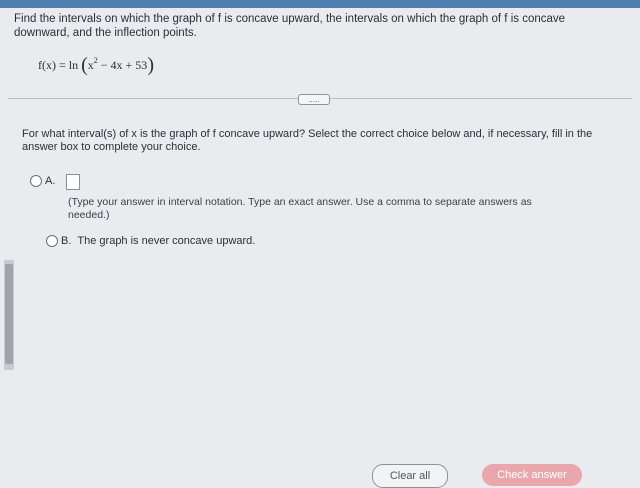 The height and width of the screenshot is (488, 640). What do you see at coordinates (50, 180) in the screenshot?
I see `choice-a-label: A.` at bounding box center [50, 180].